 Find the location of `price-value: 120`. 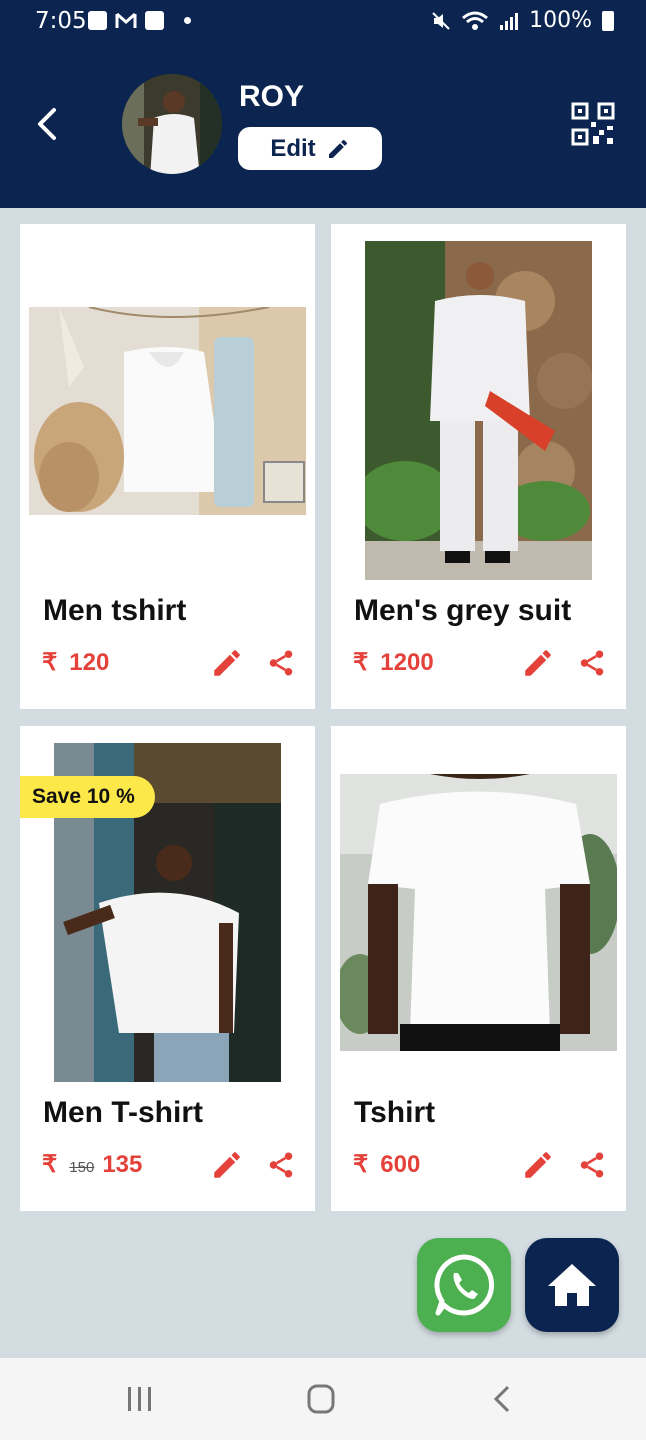

price-value: 120 is located at coordinates (89, 662).